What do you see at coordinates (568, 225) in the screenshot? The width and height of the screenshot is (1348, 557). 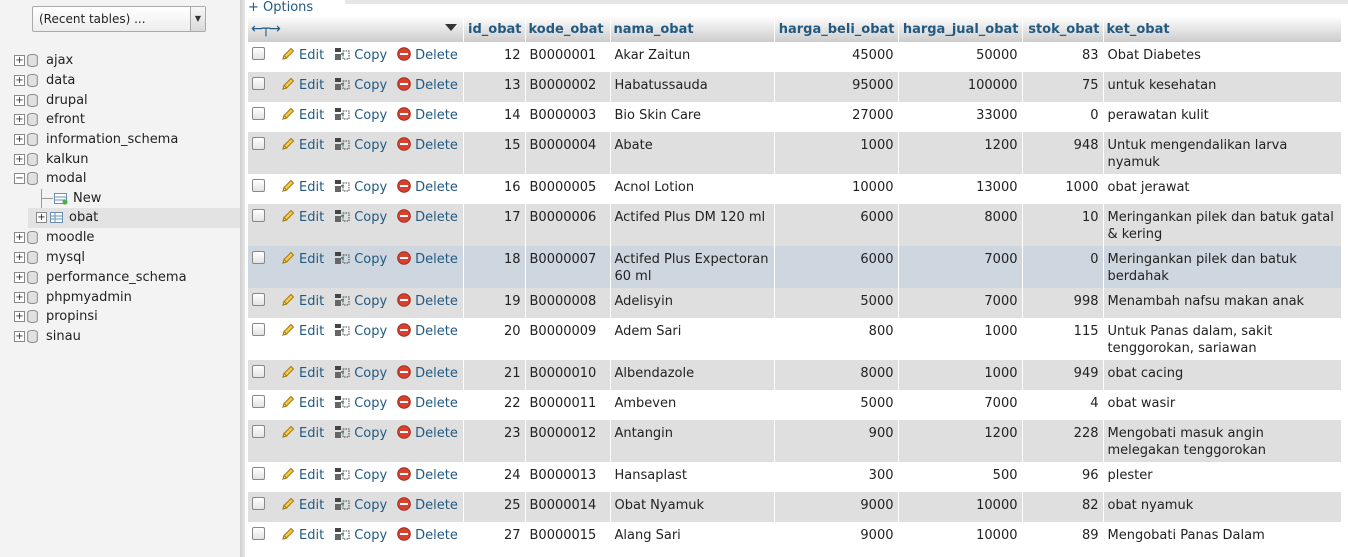 I see `cell-kode_obat: B0000006` at bounding box center [568, 225].